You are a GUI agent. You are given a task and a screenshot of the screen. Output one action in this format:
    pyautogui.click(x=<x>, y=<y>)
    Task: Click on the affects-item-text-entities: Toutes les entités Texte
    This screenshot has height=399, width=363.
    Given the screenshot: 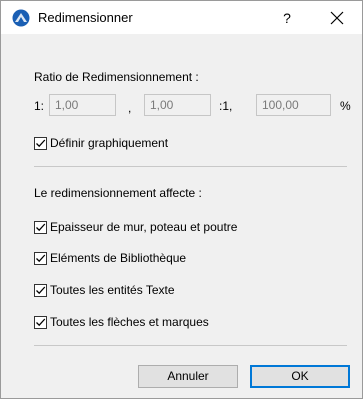 What is the action you would take?
    pyautogui.click(x=104, y=290)
    